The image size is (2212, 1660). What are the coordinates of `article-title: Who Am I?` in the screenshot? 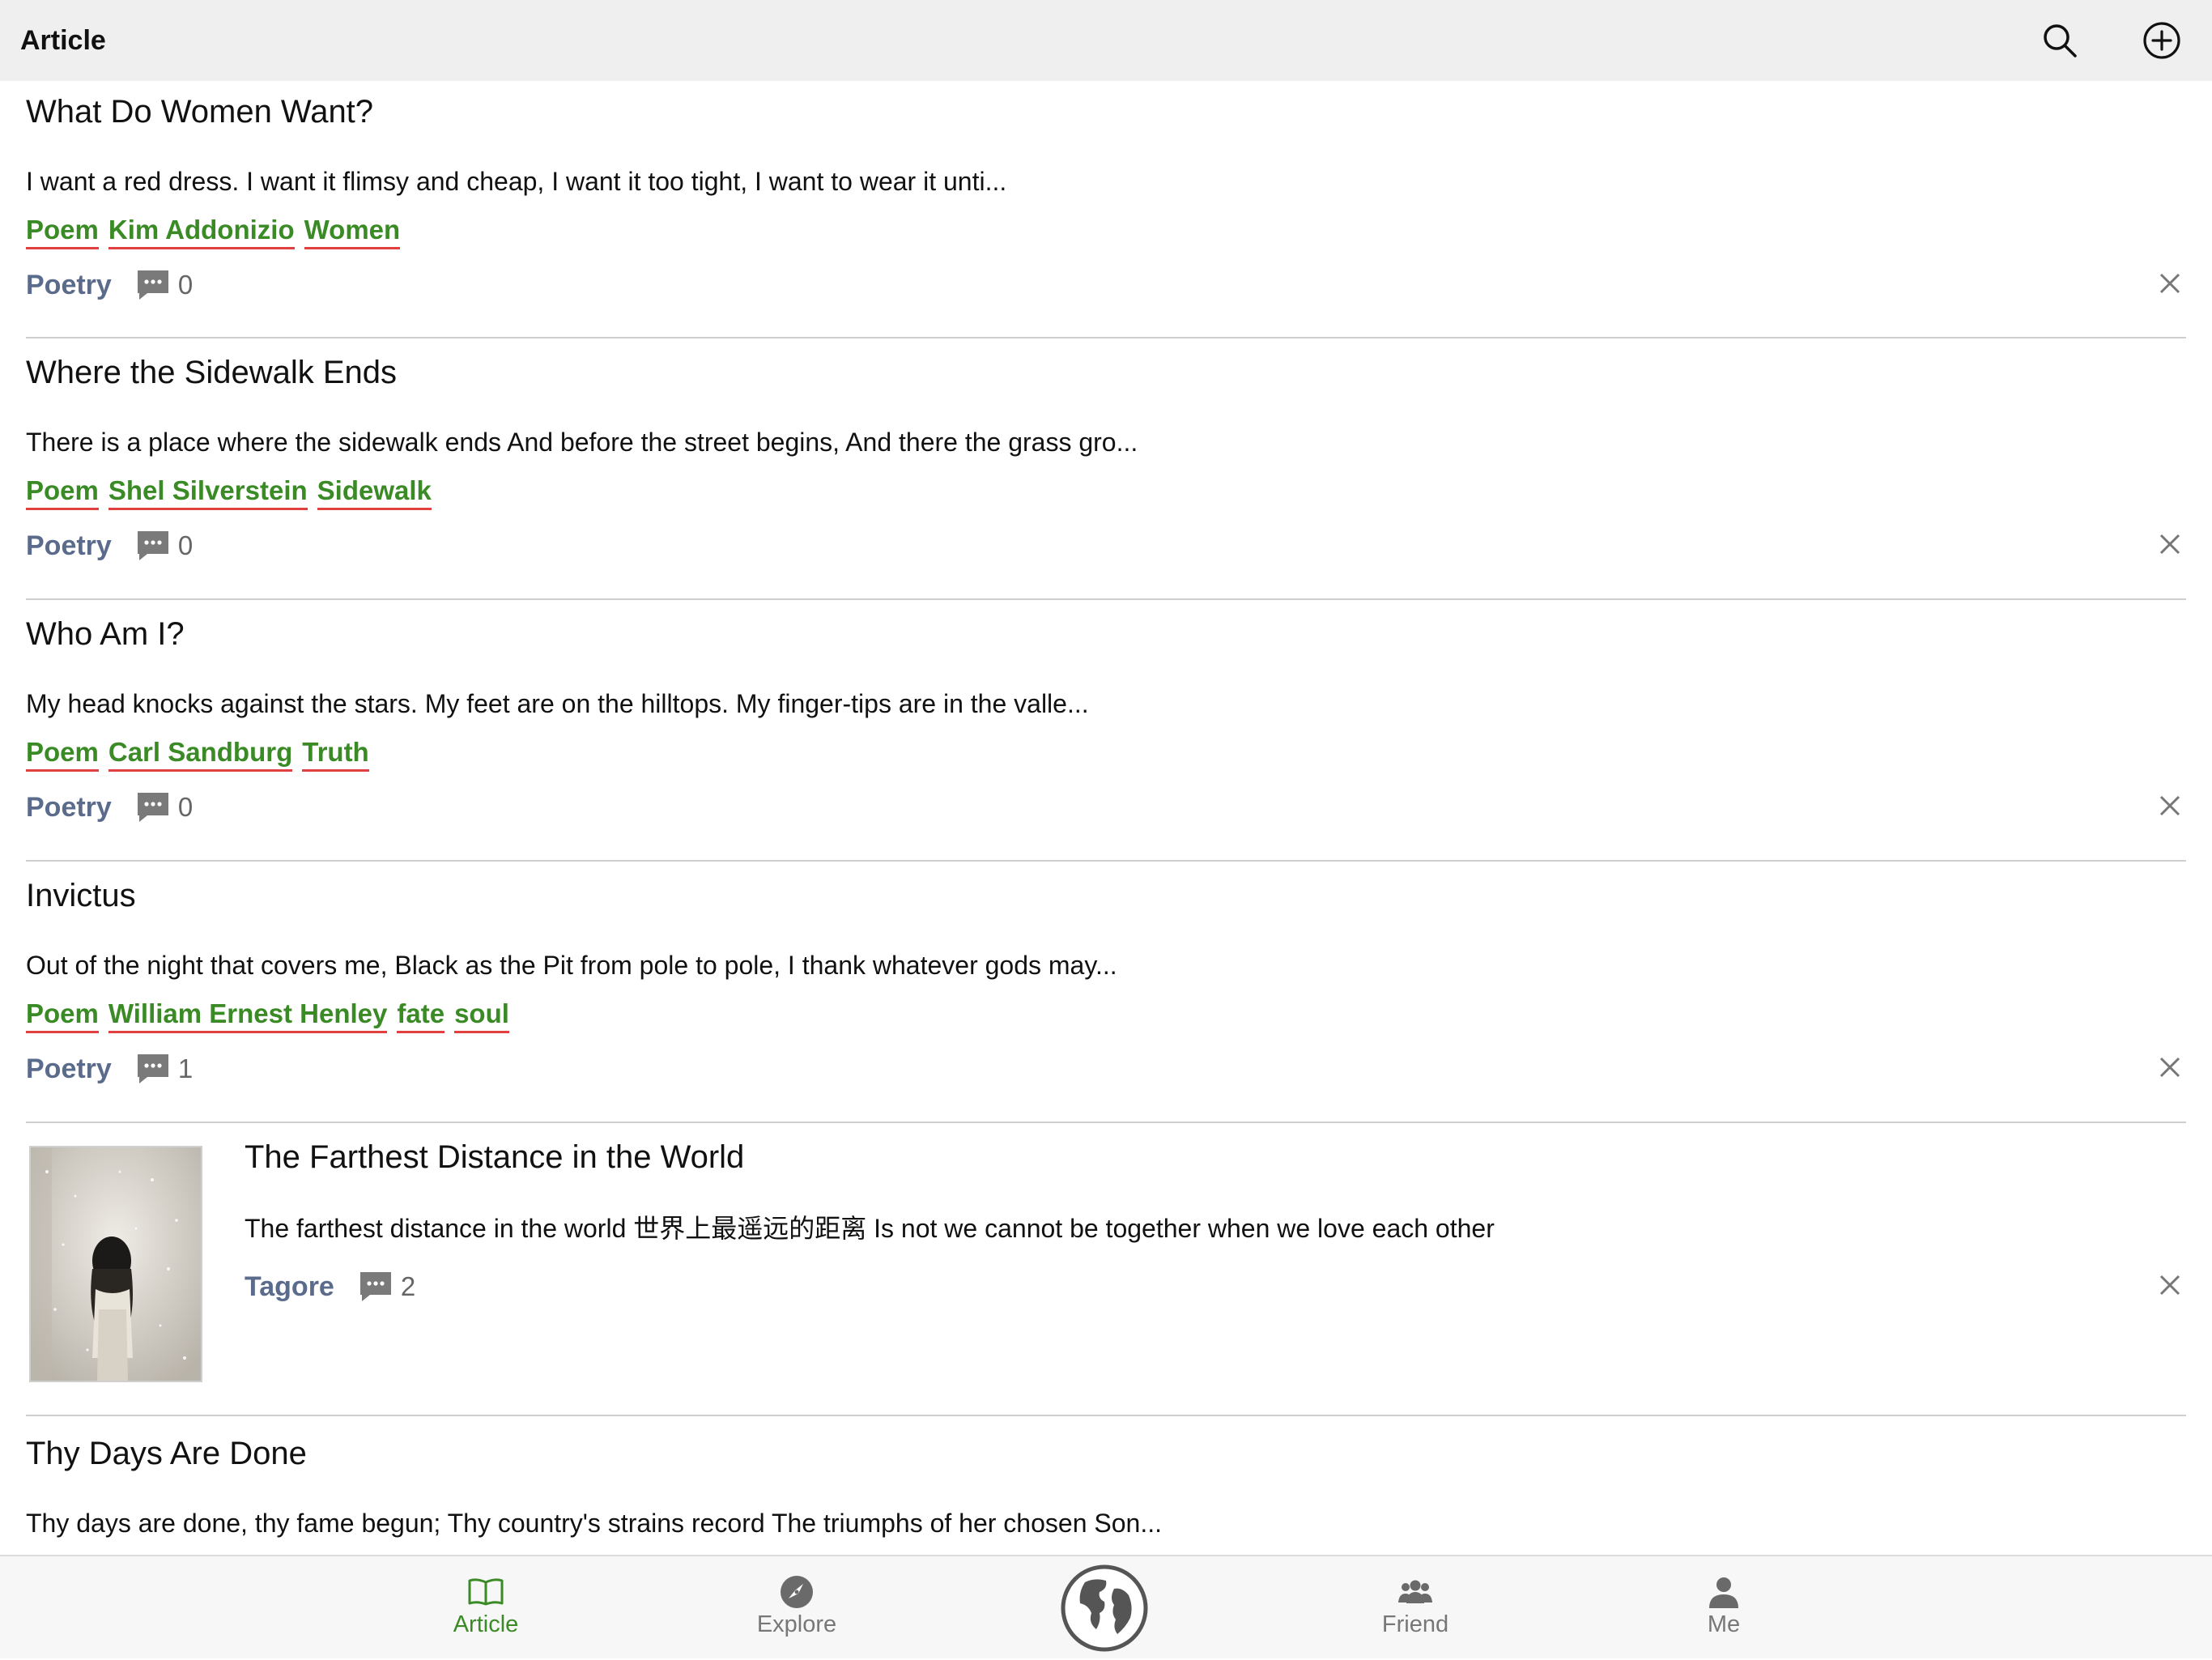 It's located at (105, 634).